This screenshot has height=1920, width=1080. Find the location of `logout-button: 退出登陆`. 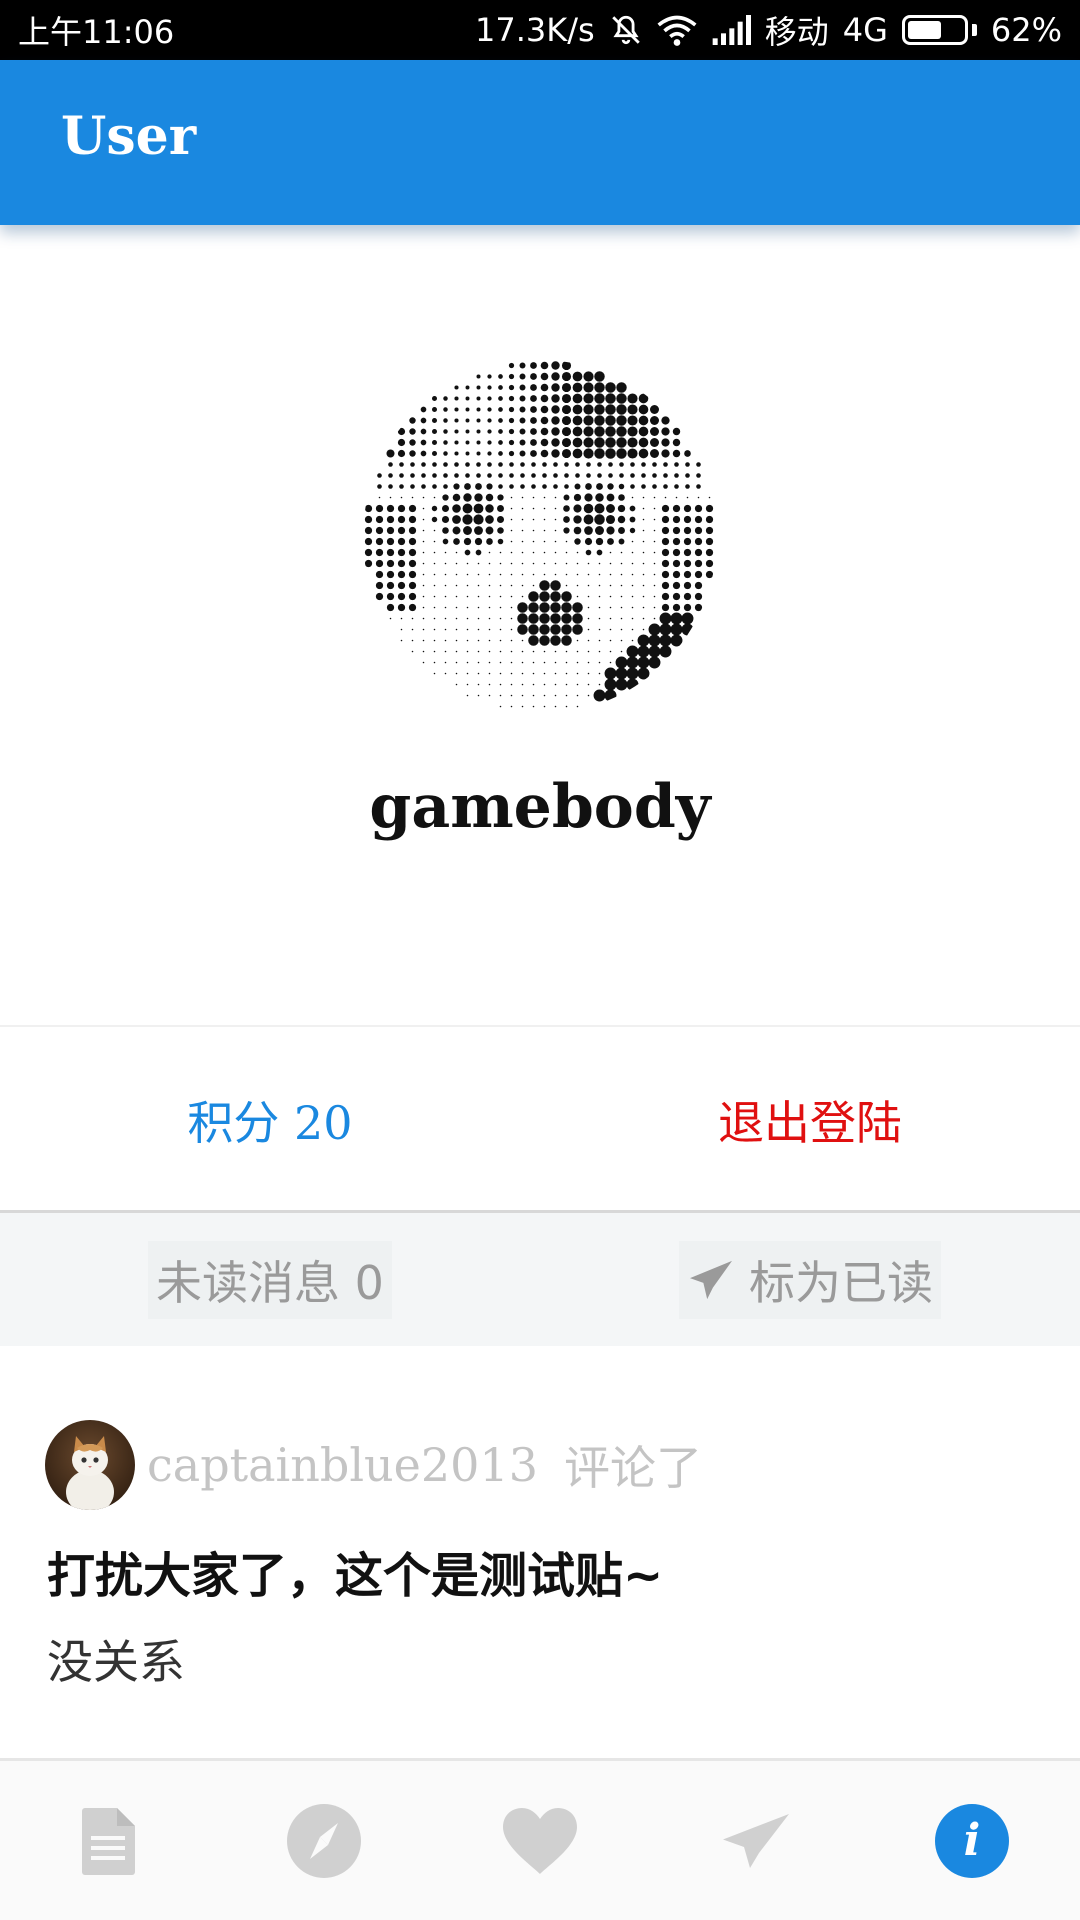

logout-button: 退出登陆 is located at coordinates (810, 1120).